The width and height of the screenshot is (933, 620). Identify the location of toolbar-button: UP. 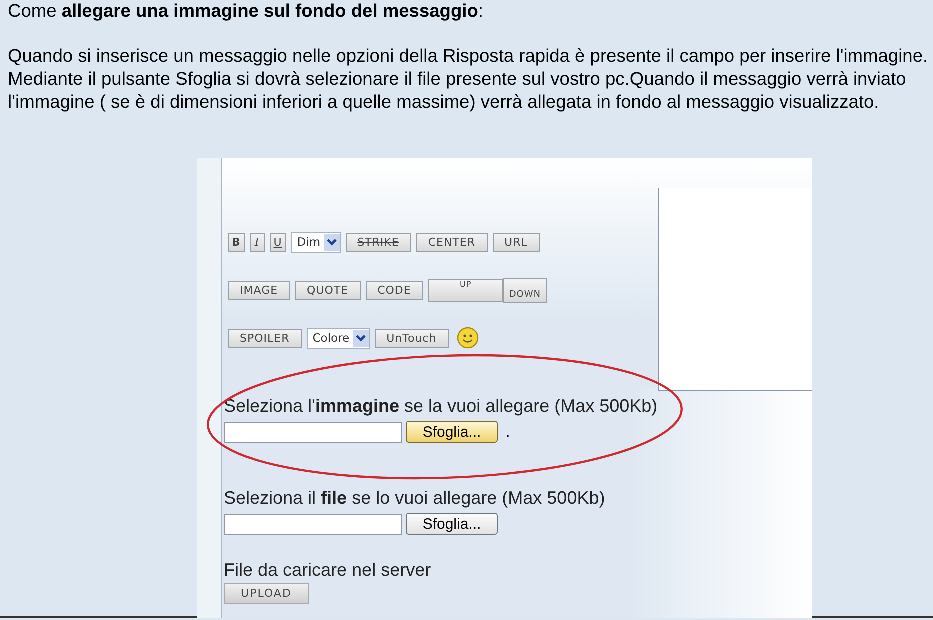
(466, 290).